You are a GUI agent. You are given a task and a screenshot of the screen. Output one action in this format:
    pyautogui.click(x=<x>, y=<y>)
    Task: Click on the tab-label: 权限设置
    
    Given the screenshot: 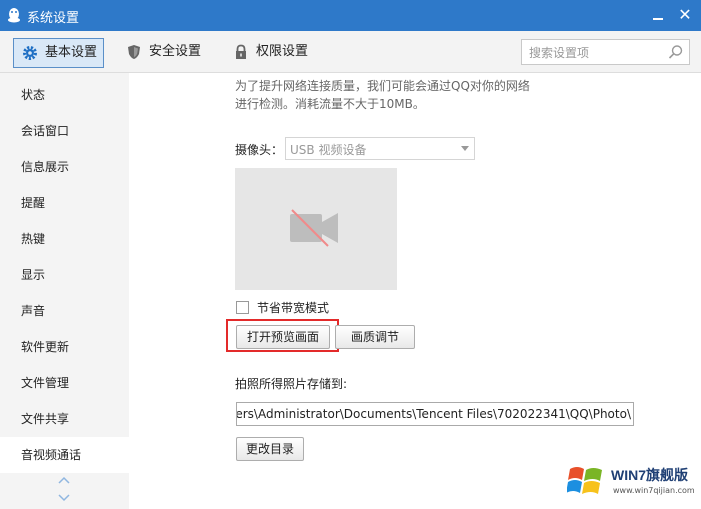 What is the action you would take?
    pyautogui.click(x=282, y=51)
    